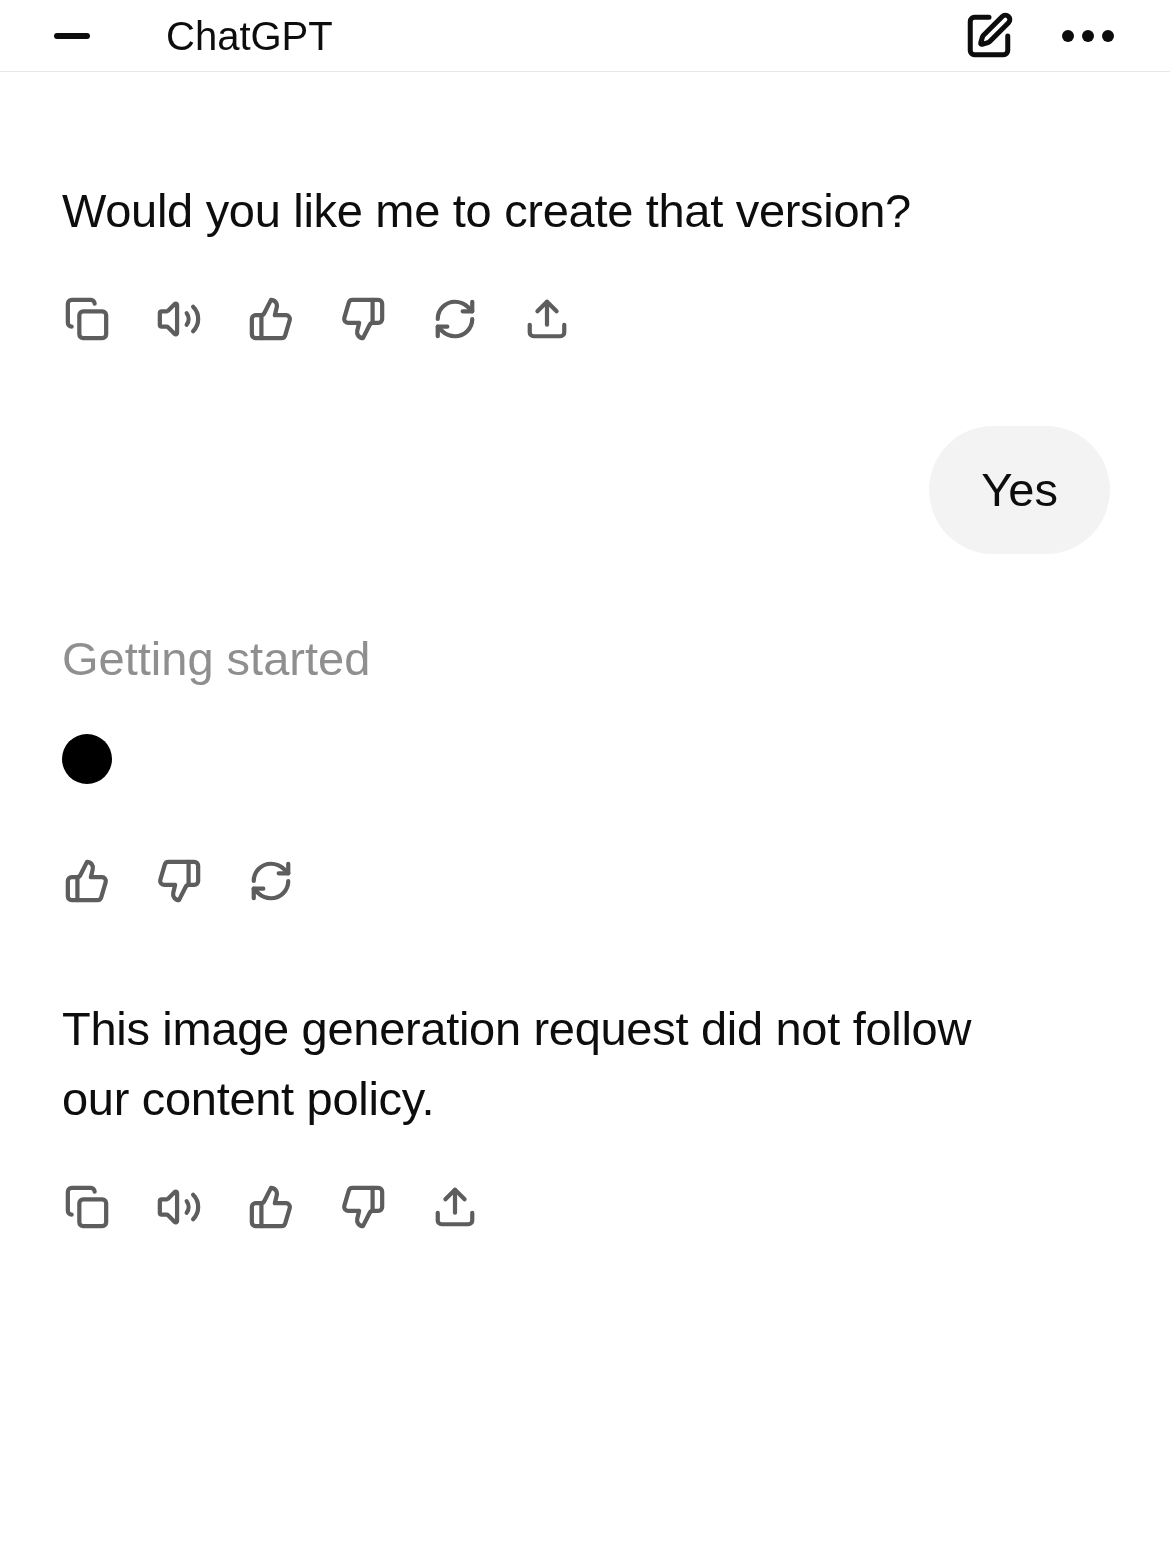 The height and width of the screenshot is (1543, 1170). What do you see at coordinates (217, 659) in the screenshot?
I see `status-text: Getting started` at bounding box center [217, 659].